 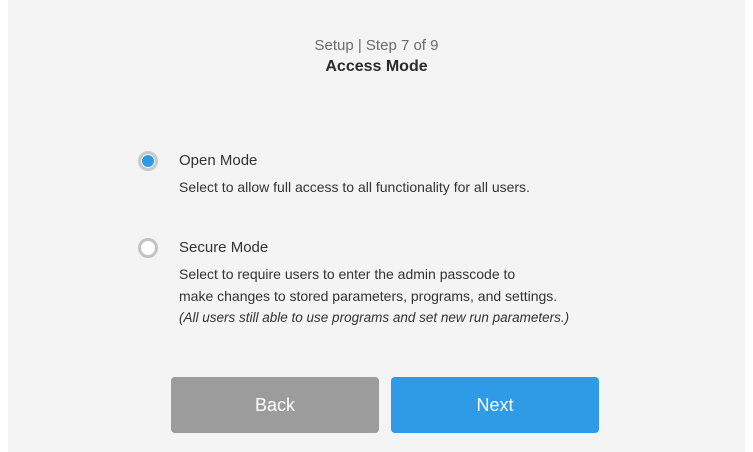 I want to click on next-button: Next, so click(x=495, y=405).